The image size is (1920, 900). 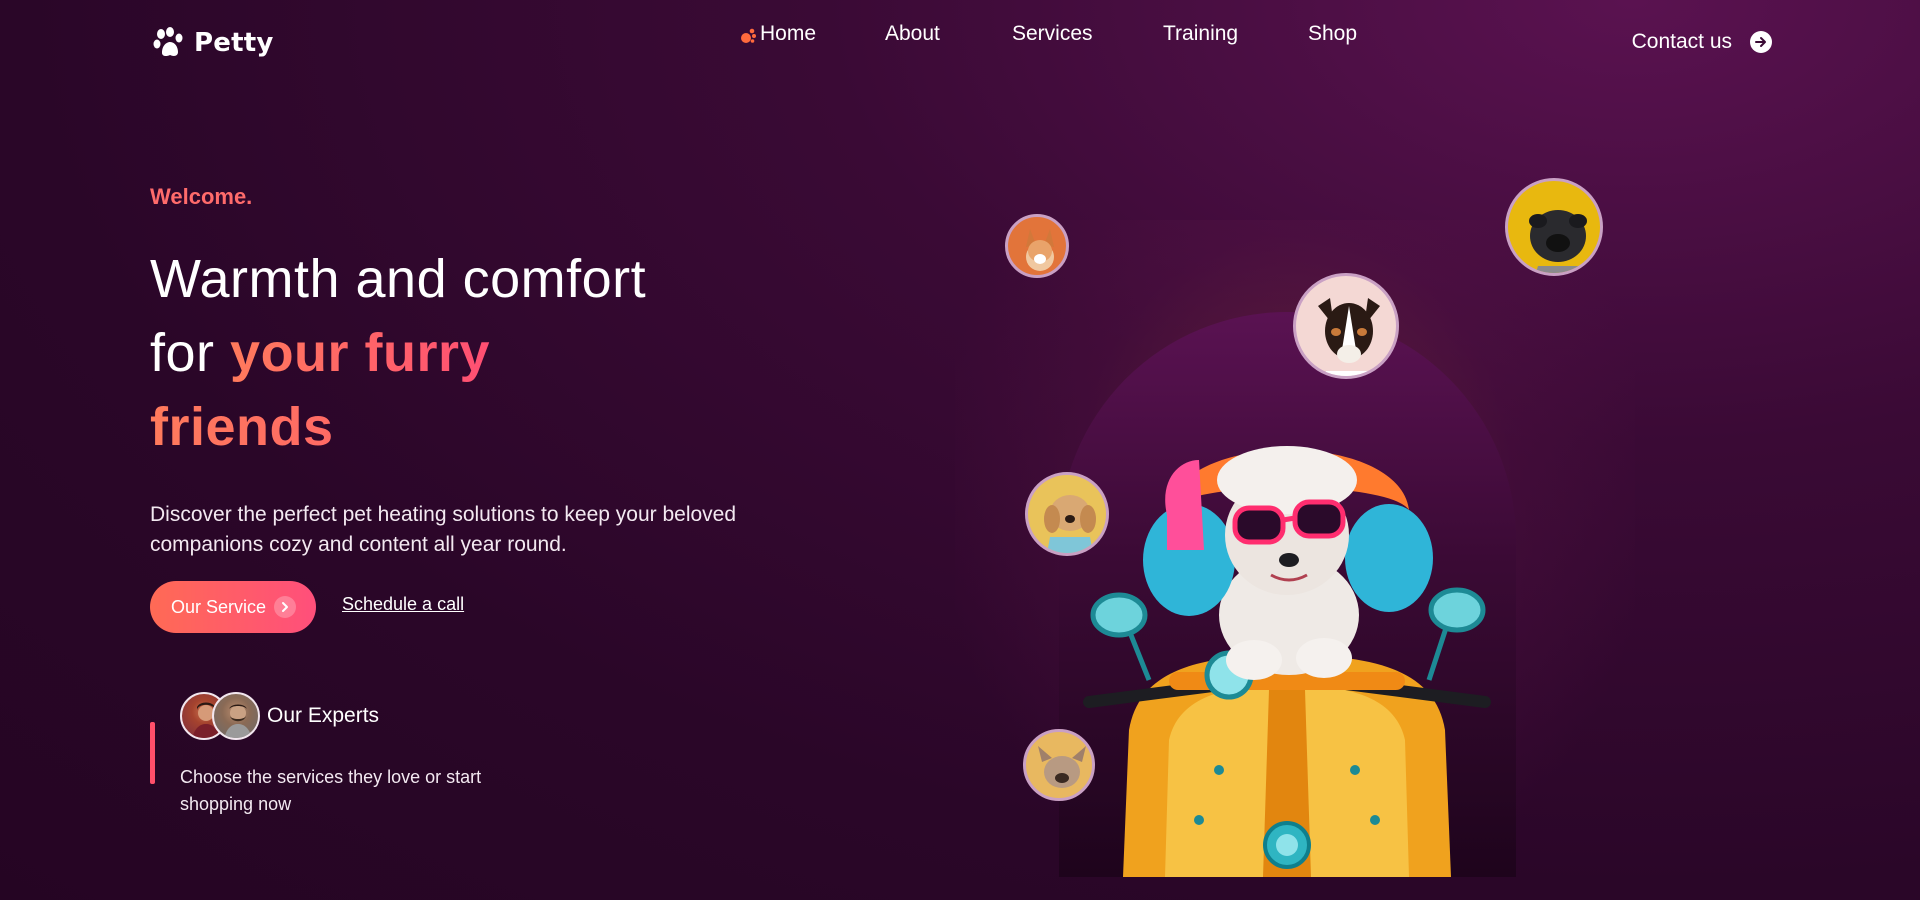 I want to click on nav-label: Shop, so click(x=1333, y=33).